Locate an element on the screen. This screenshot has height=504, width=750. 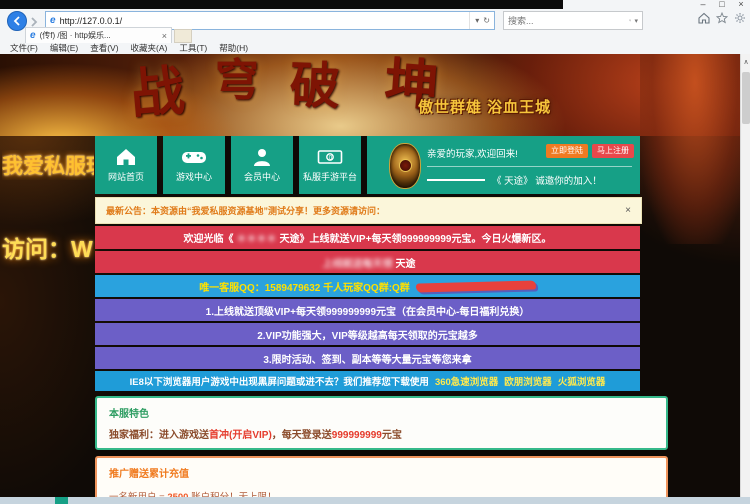
nav-label: 会员中心 is located at coordinates (261, 177).